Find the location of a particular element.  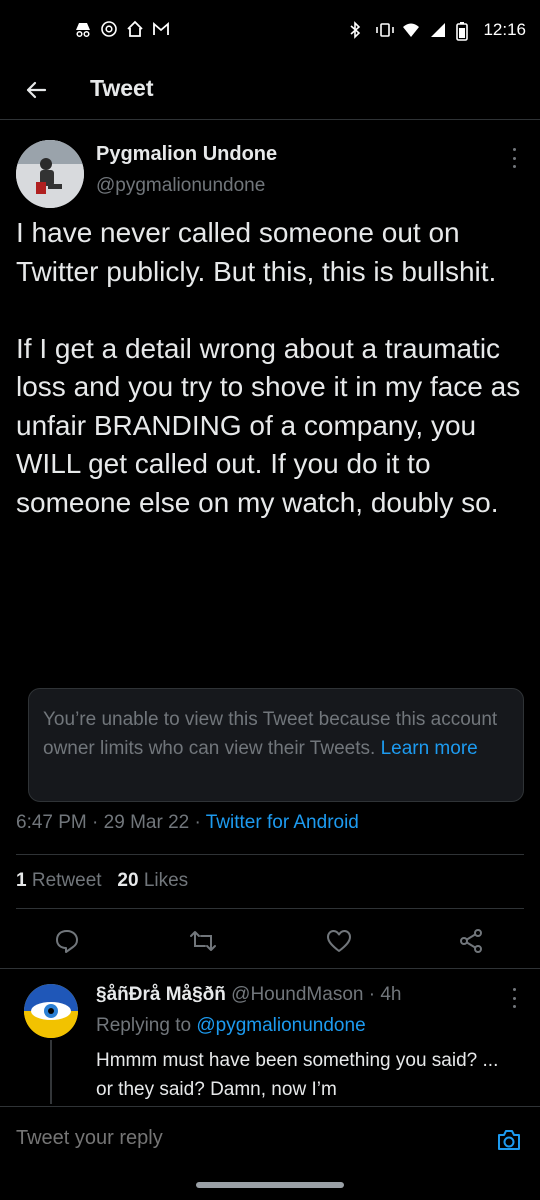

likes-stat: 20 Likes is located at coordinates (152, 880).